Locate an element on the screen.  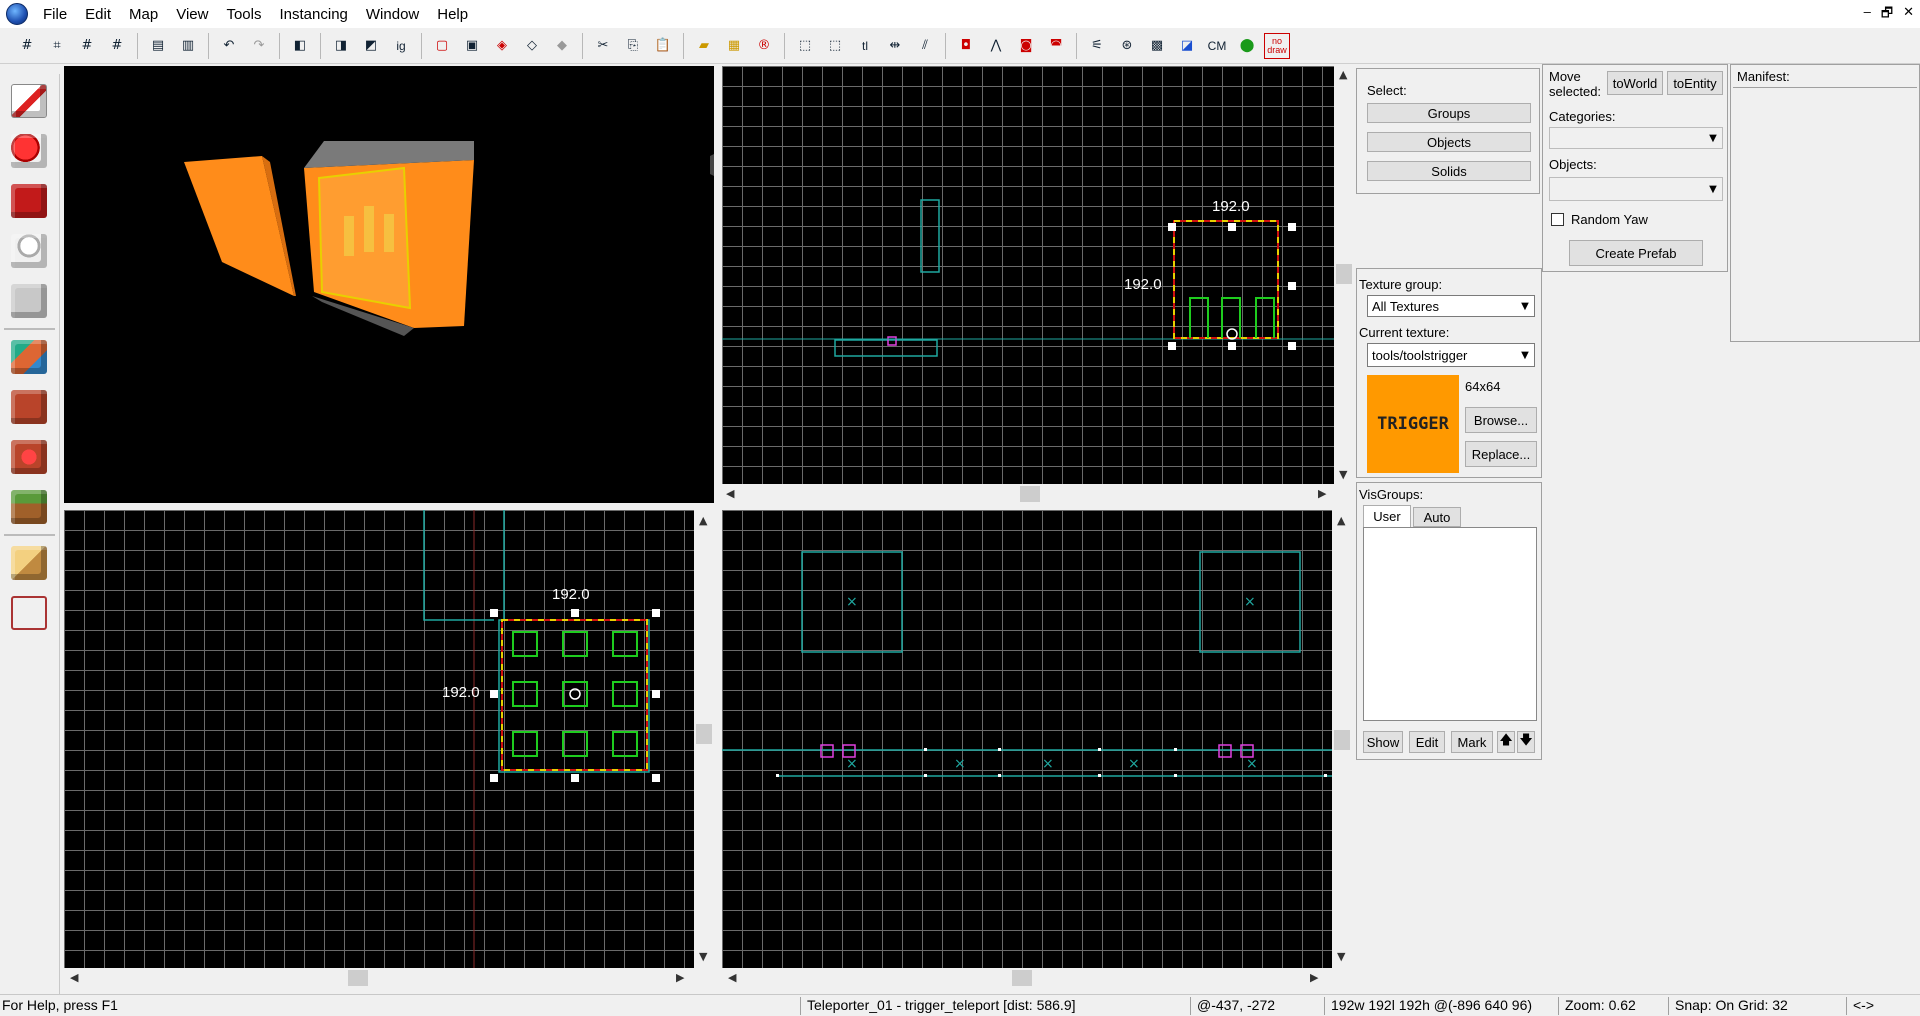
menu-window: Window is located at coordinates (392, 14).